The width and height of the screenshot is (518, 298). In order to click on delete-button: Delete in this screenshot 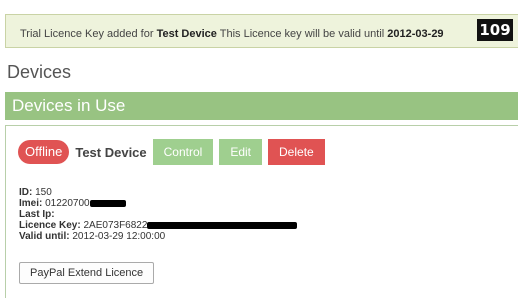, I will do `click(296, 152)`.